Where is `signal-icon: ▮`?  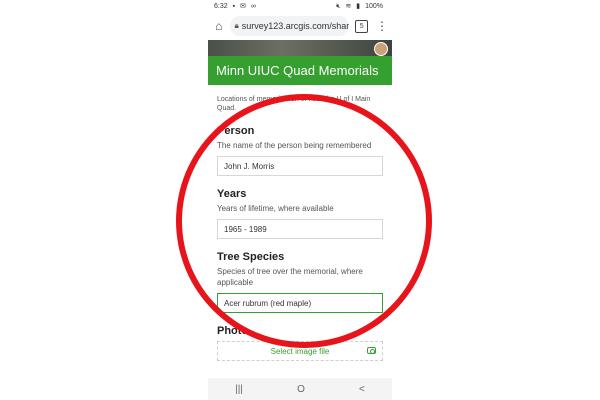 signal-icon: ▮ is located at coordinates (358, 6).